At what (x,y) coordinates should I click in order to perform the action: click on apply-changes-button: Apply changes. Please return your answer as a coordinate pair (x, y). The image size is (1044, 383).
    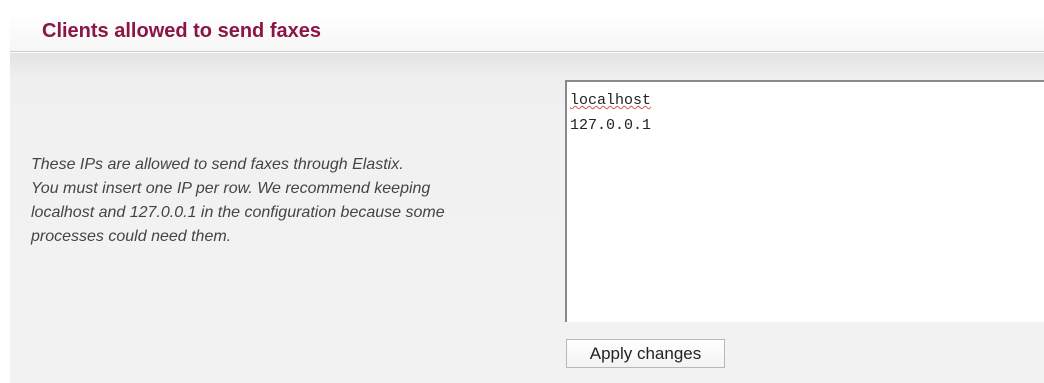
    Looking at the image, I should click on (645, 353).